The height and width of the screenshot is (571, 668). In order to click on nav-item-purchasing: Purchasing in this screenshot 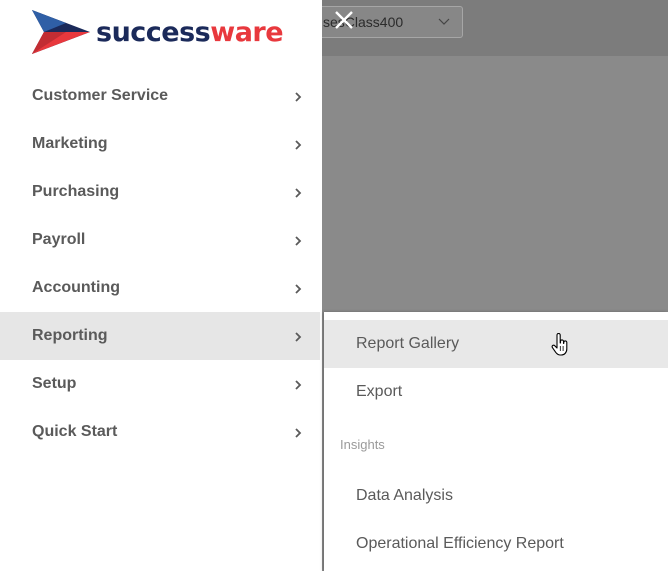, I will do `click(161, 192)`.